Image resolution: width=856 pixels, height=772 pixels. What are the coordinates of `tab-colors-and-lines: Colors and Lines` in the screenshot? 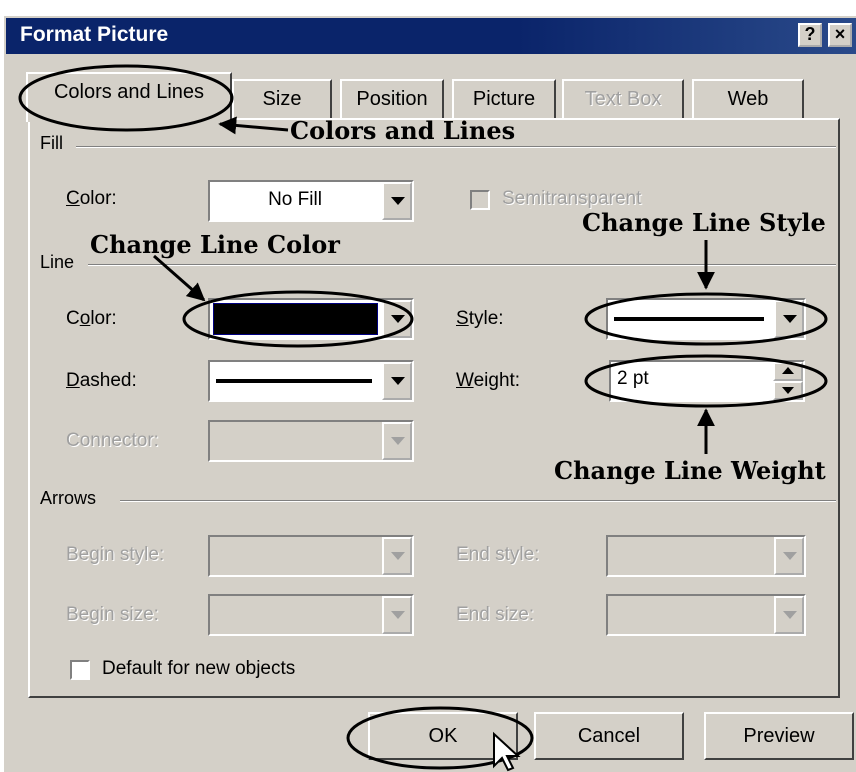 It's located at (129, 97).